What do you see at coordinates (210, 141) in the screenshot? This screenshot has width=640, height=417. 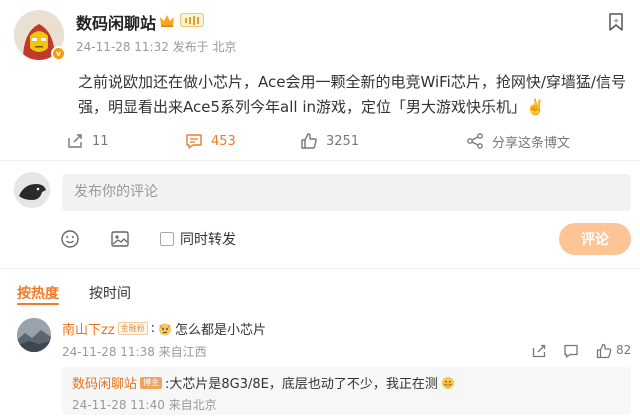 I see `comment-button: 453` at bounding box center [210, 141].